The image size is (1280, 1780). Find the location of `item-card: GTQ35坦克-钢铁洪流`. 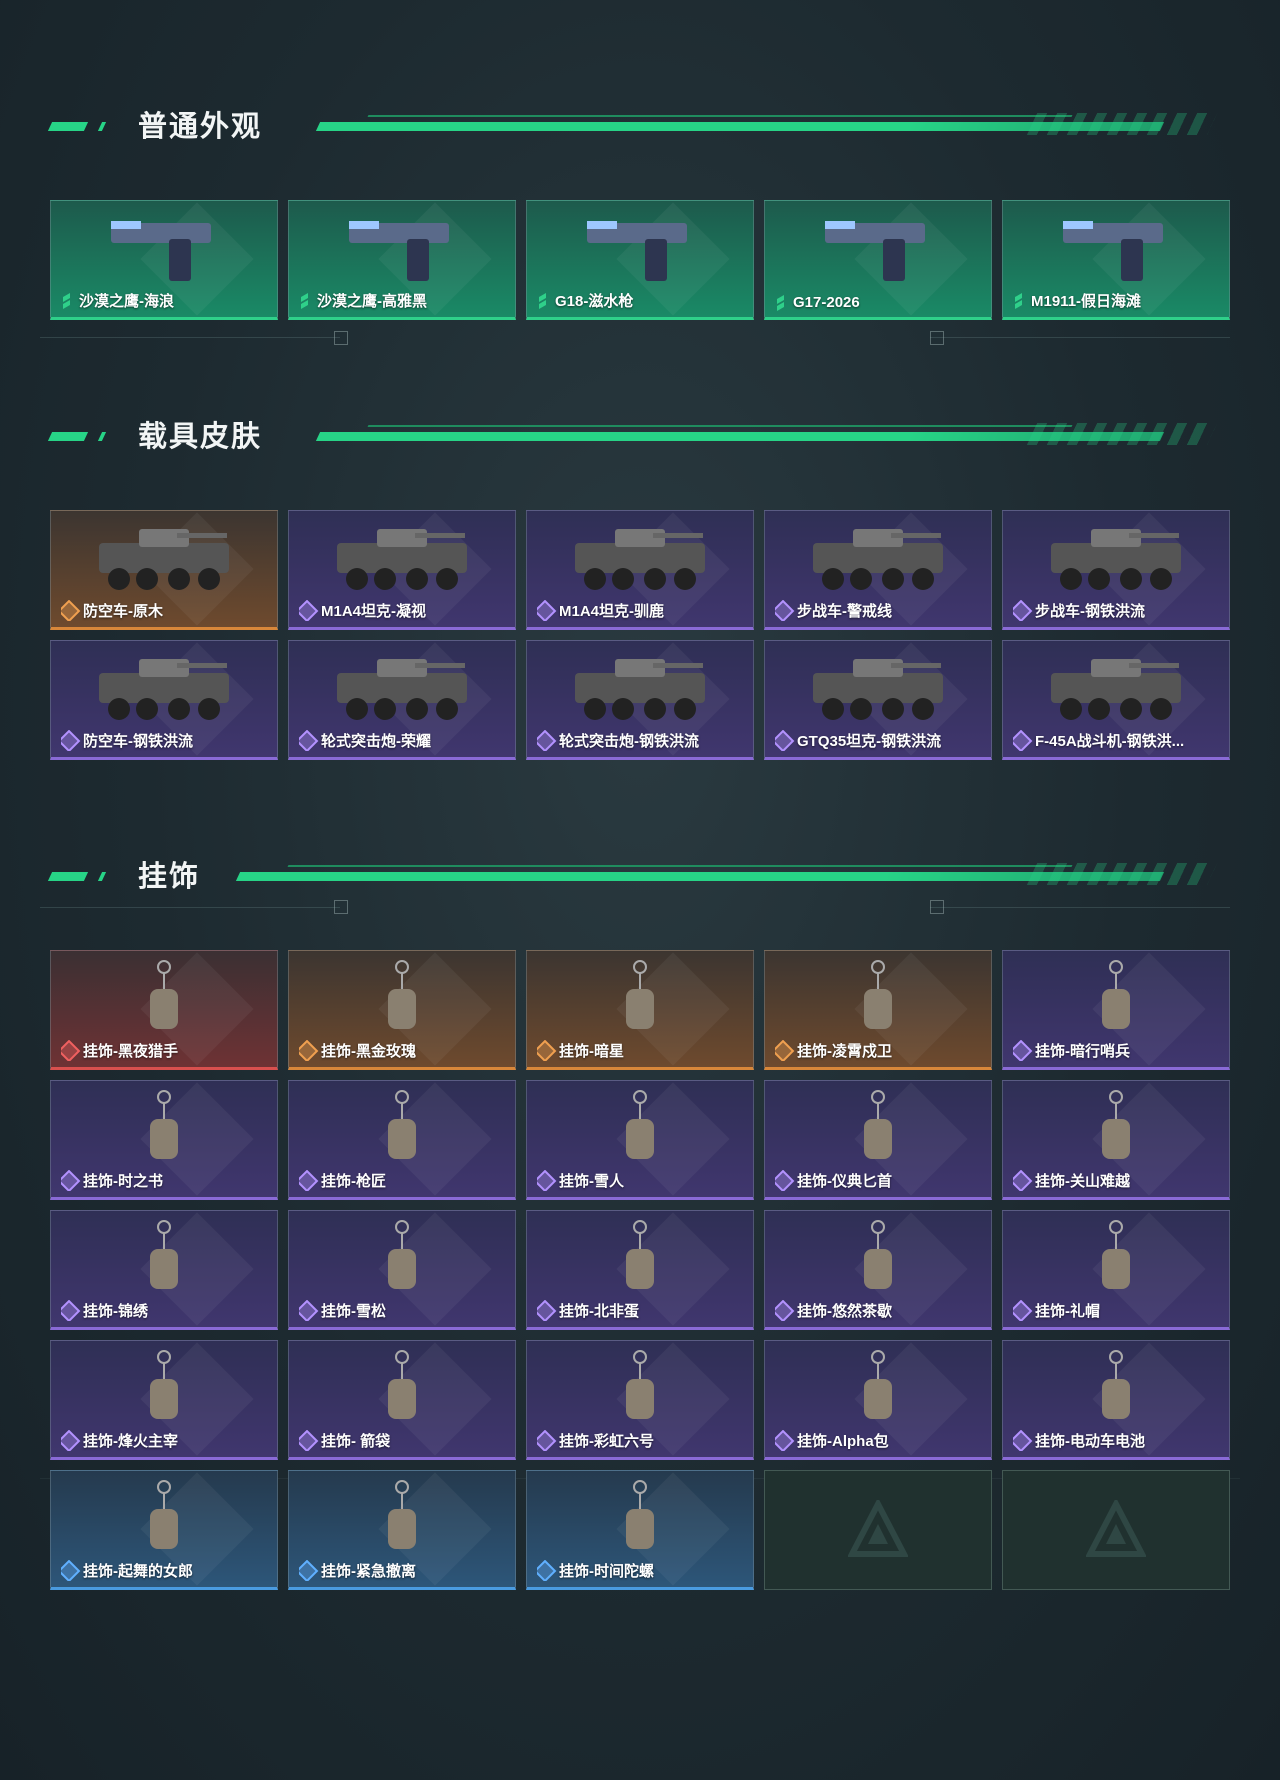

item-card: GTQ35坦克-钢铁洪流 is located at coordinates (878, 700).